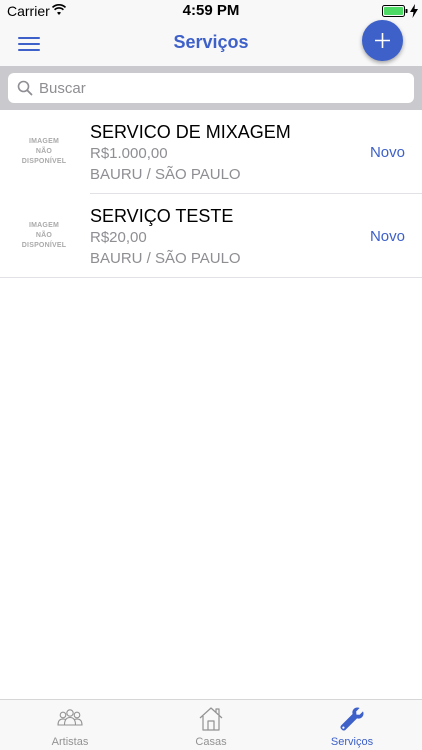 The image size is (422, 750). What do you see at coordinates (118, 237) in the screenshot?
I see `service-price: R$20,00` at bounding box center [118, 237].